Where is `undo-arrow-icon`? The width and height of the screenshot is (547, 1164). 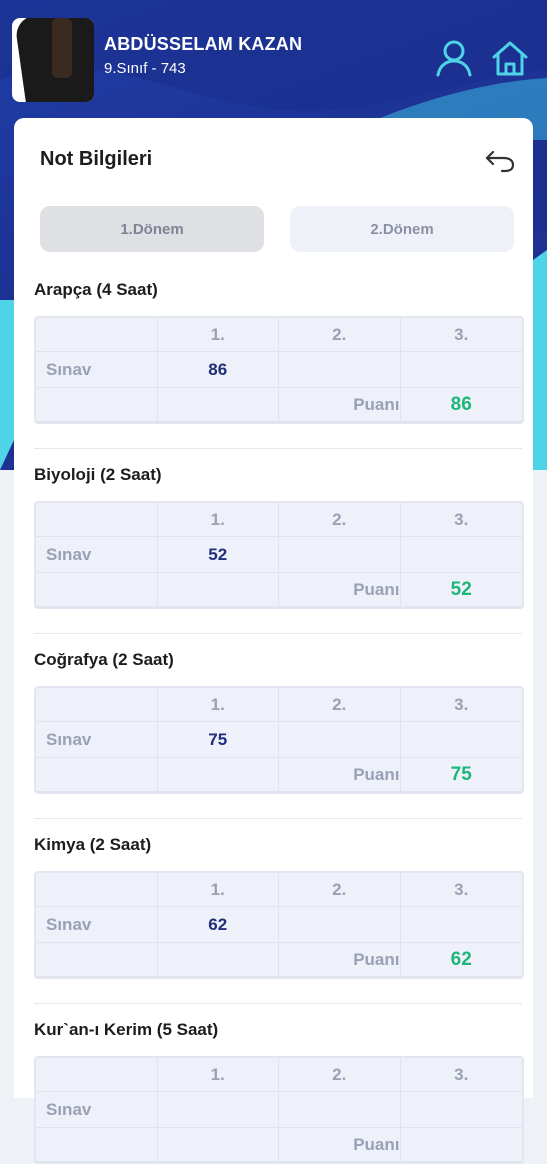 undo-arrow-icon is located at coordinates (500, 161).